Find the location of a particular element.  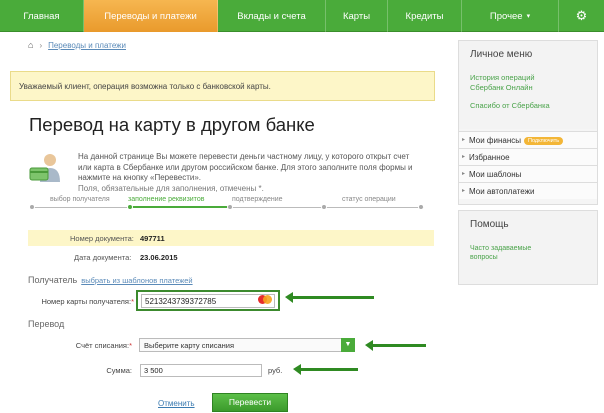

card-number-label-text: Номер карты получателя: is located at coordinates (86, 301).